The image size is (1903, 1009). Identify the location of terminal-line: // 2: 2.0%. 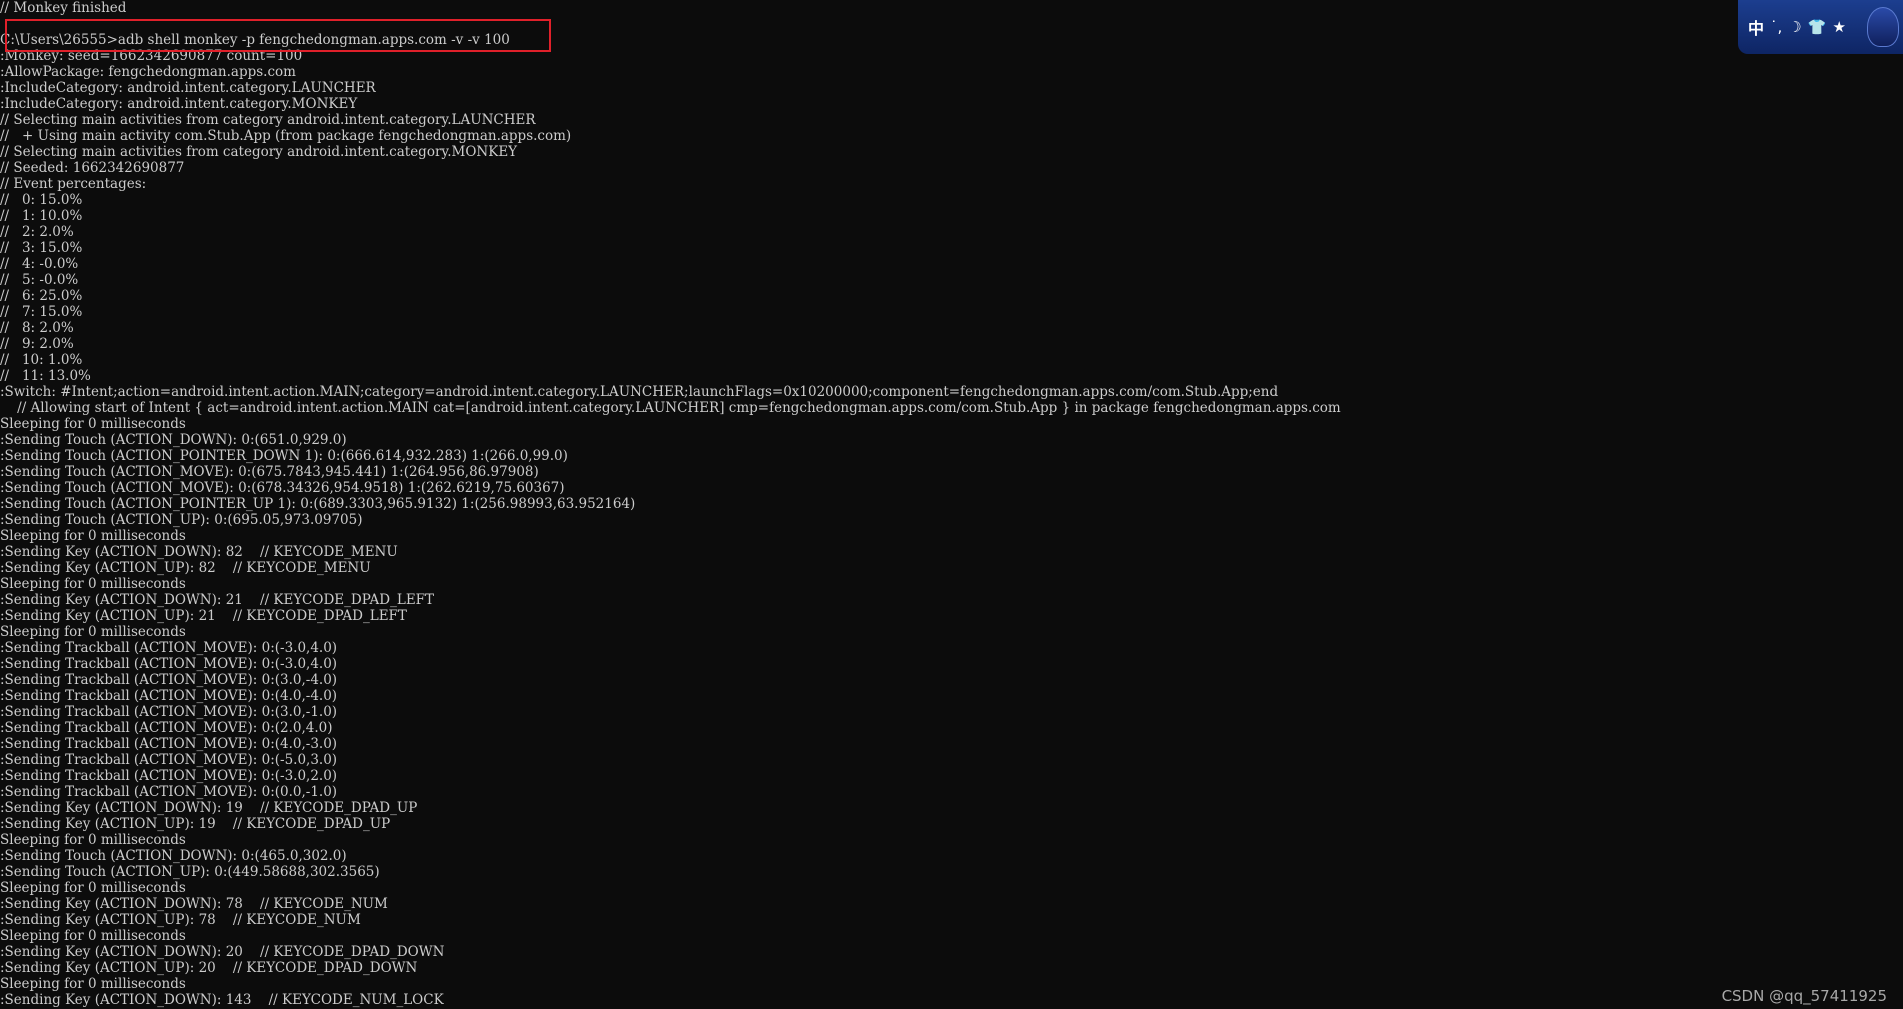
(37, 232).